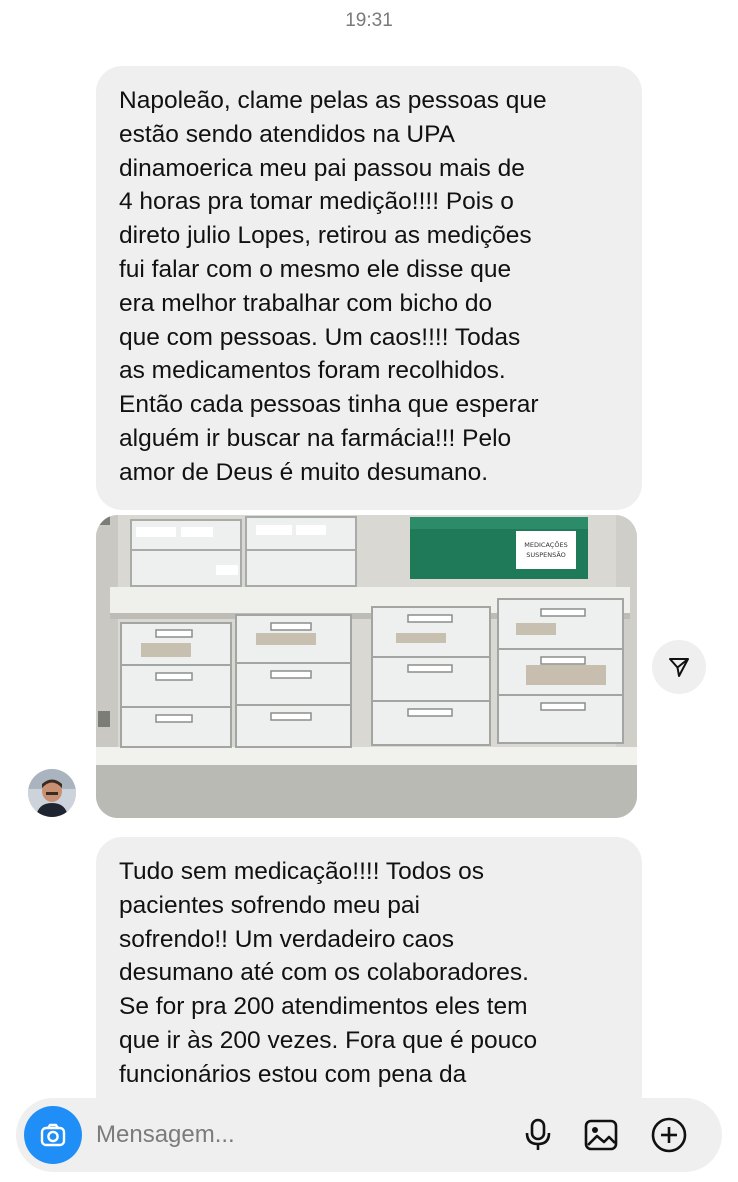 This screenshot has height=1182, width=738. I want to click on more-button, so click(669, 1135).